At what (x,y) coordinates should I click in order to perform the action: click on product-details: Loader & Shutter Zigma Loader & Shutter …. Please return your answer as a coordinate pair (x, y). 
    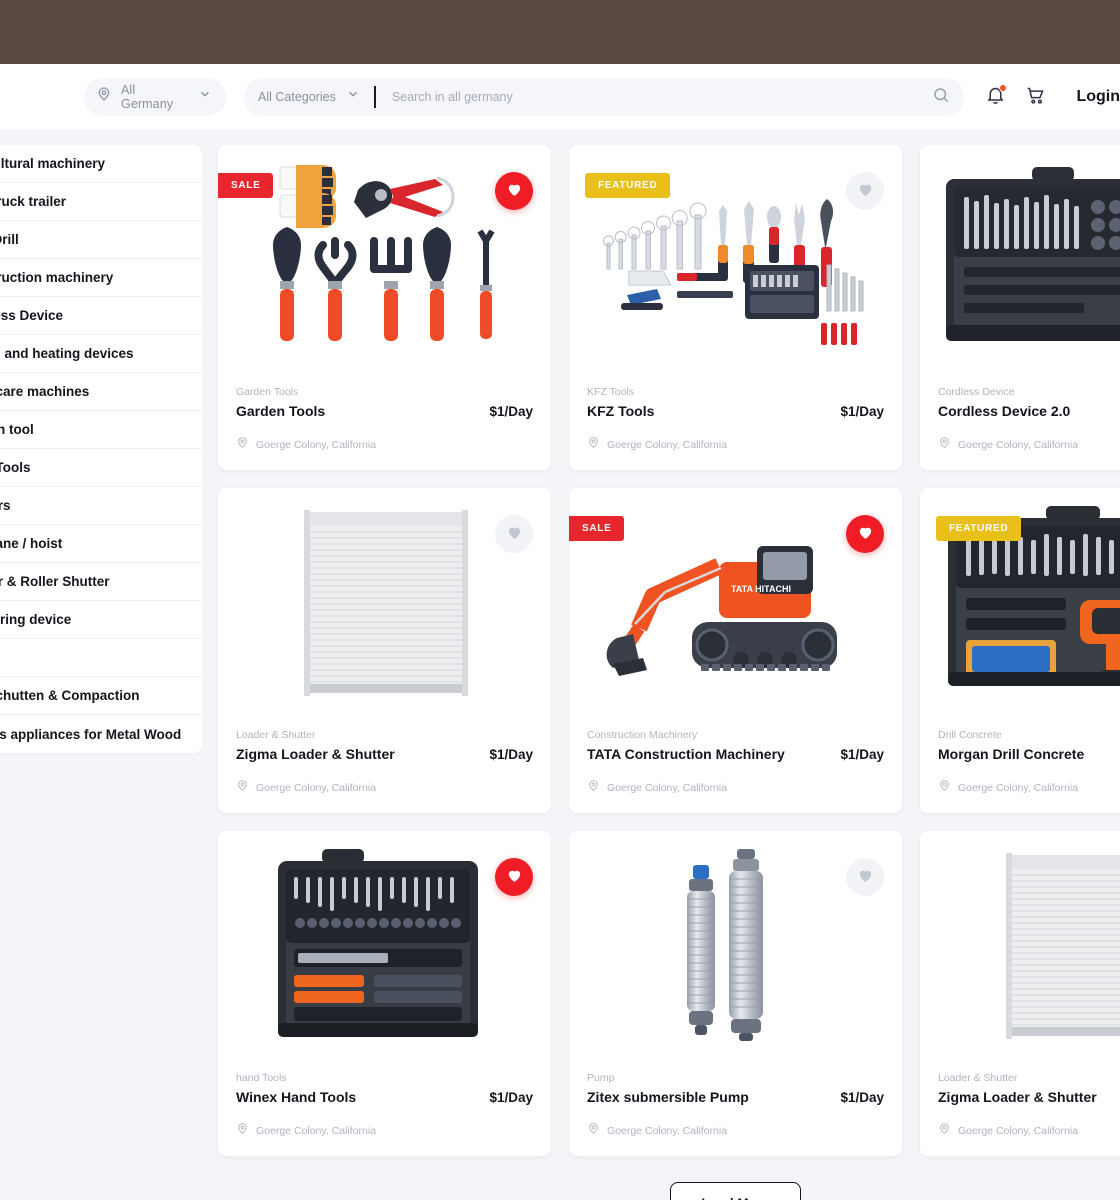
    Looking at the image, I should click on (384, 765).